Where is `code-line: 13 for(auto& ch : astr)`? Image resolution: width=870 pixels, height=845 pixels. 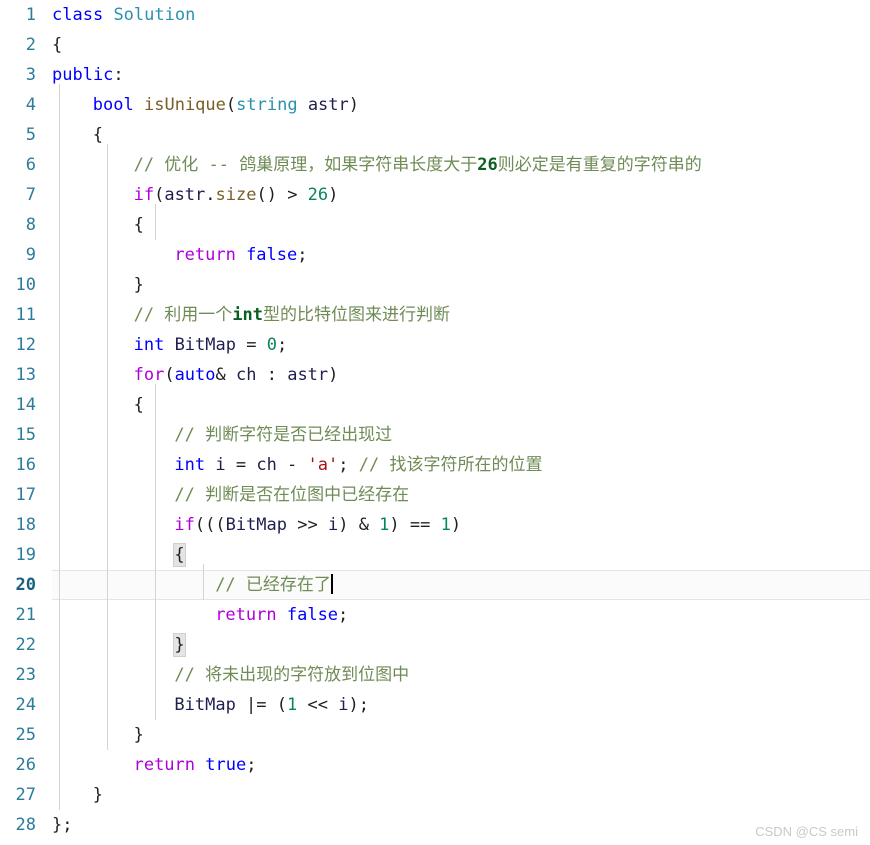
code-line: 13 for(auto& ch : astr) is located at coordinates (435, 375).